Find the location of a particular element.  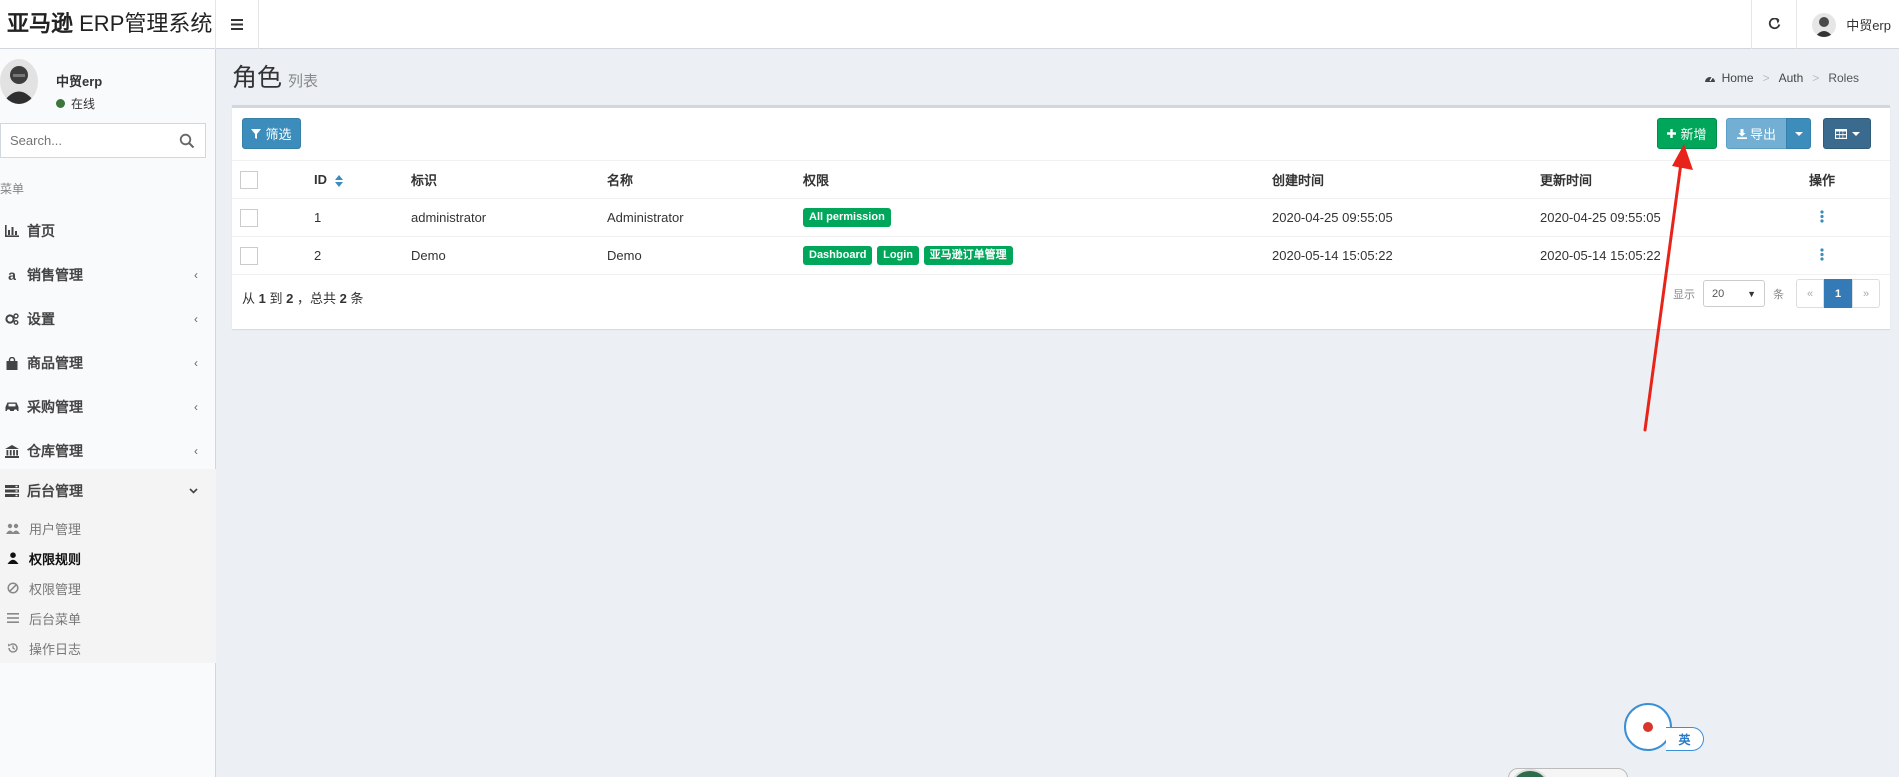

cell-name: Demo is located at coordinates (705, 255).